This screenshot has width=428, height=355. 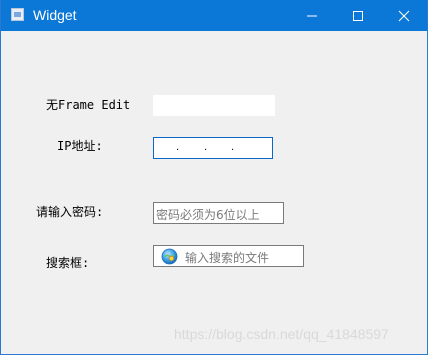 What do you see at coordinates (214, 15) in the screenshot?
I see `title-bar: Widget` at bounding box center [214, 15].